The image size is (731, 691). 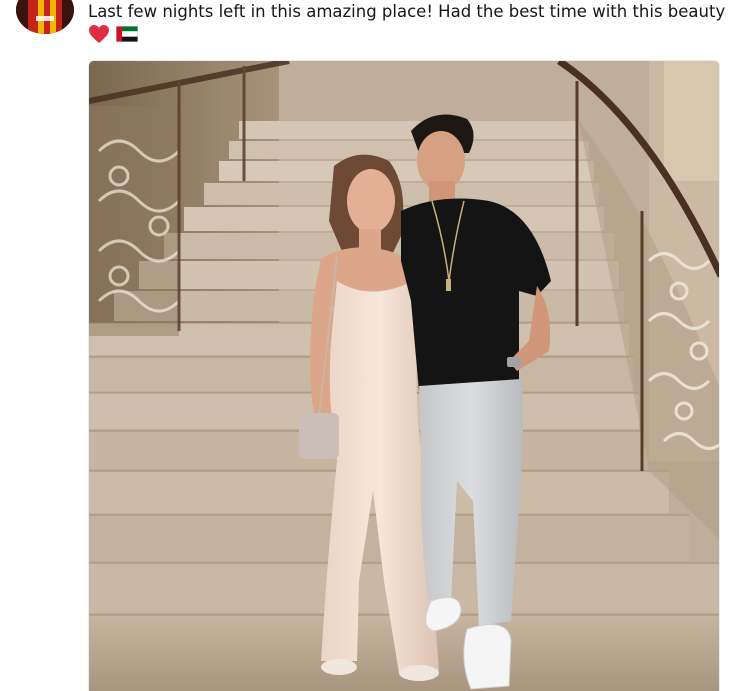 I want to click on emoji-row, so click(x=113, y=34).